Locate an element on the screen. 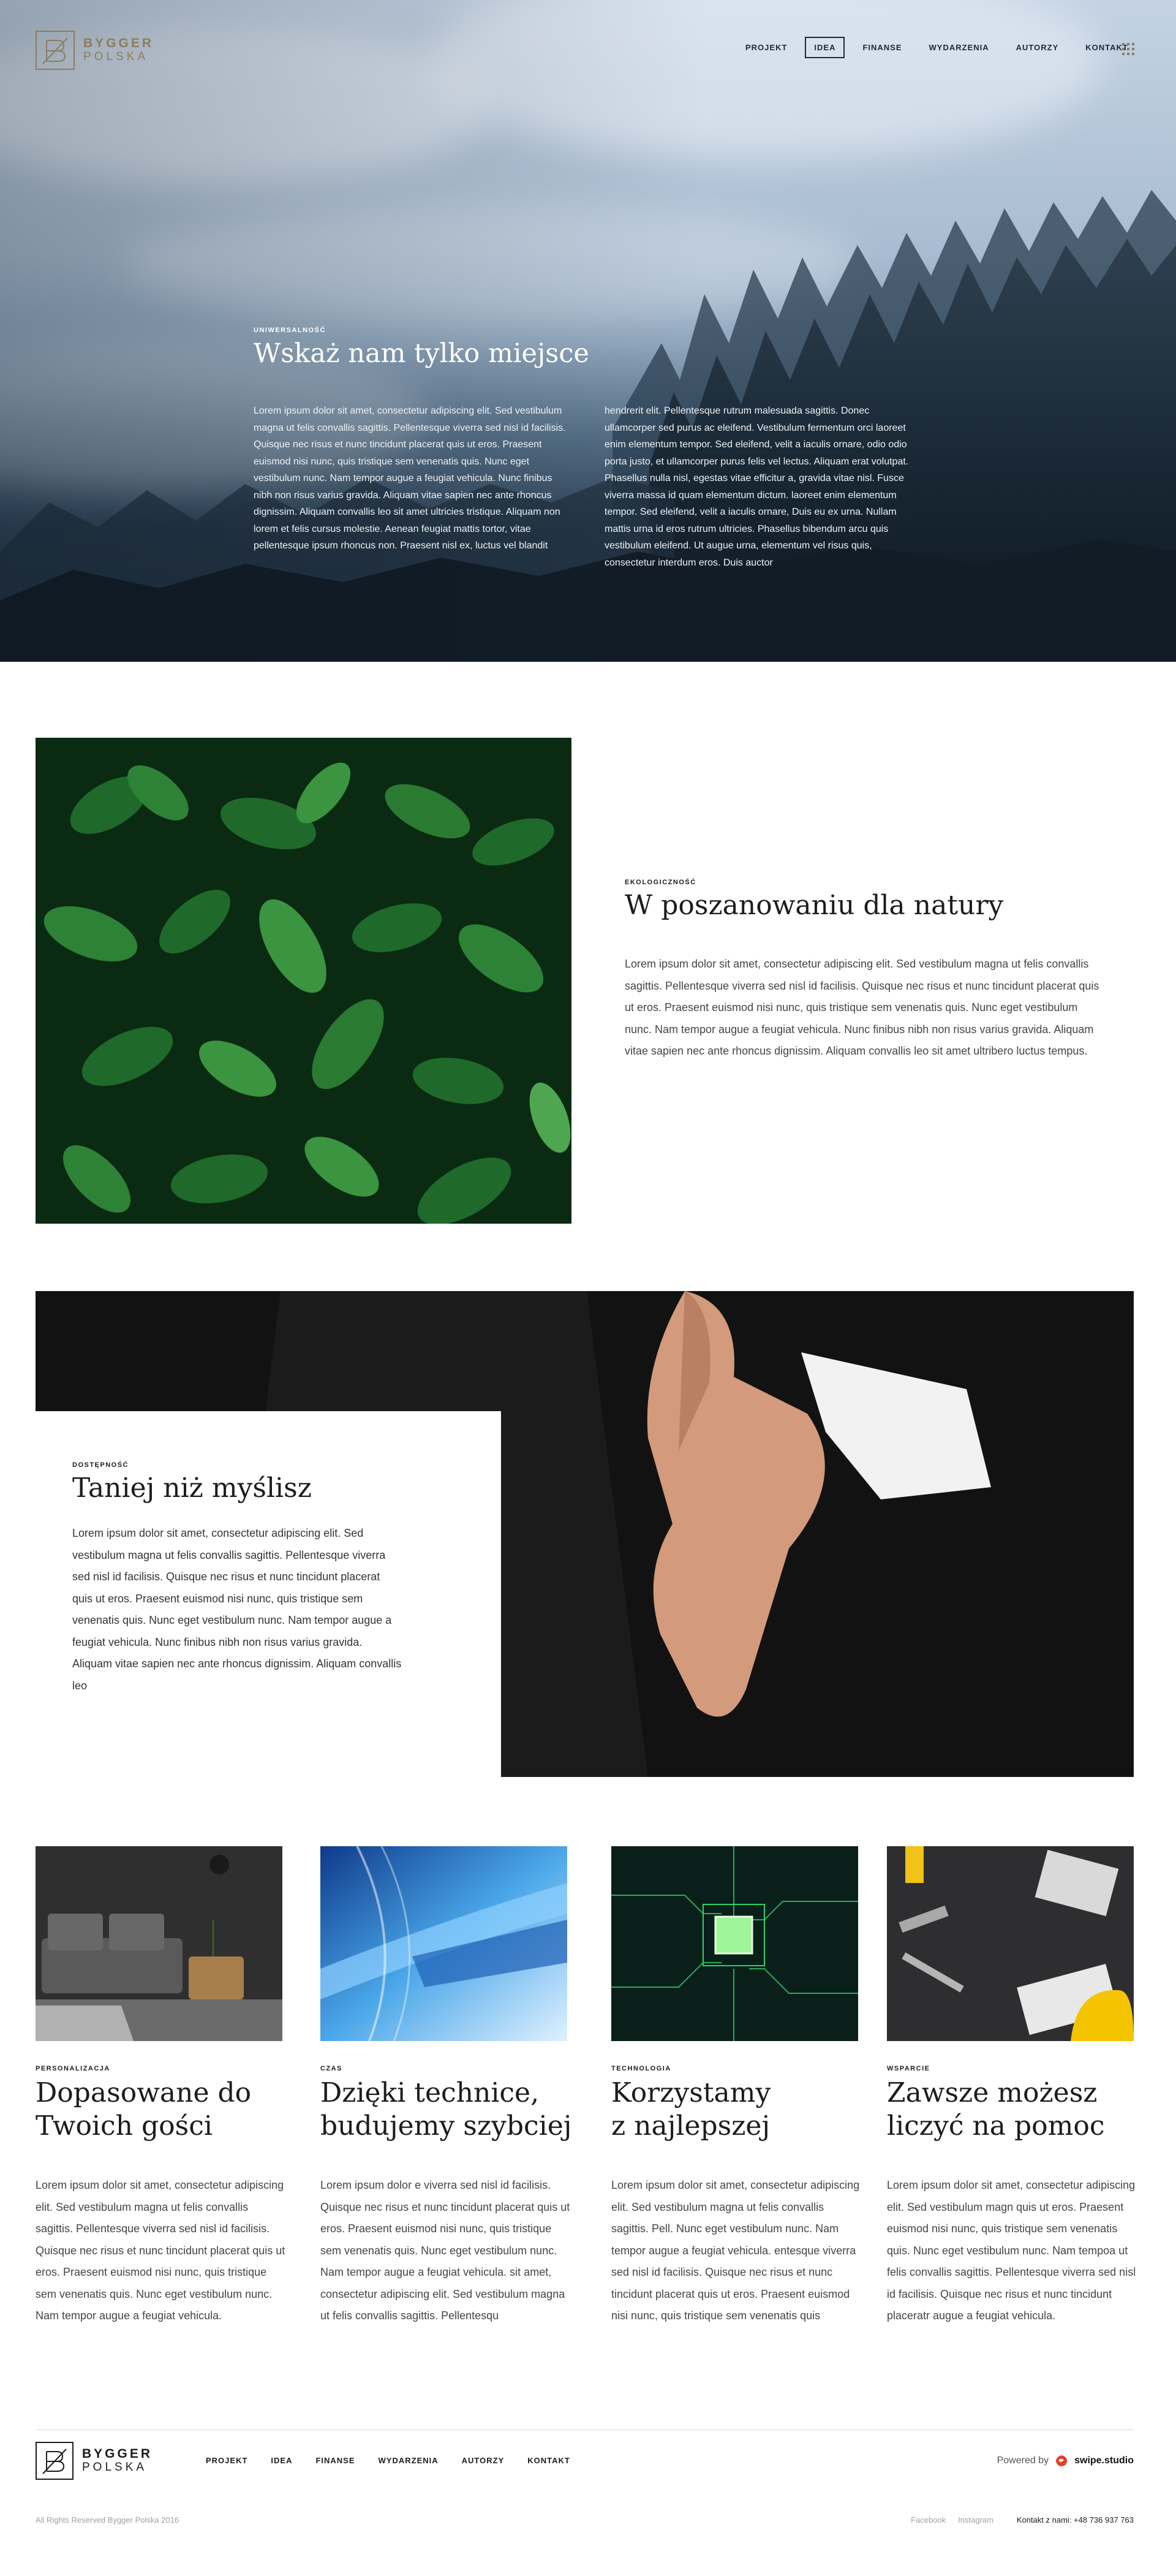 The height and width of the screenshot is (2576, 1176). feature-title: Korzystamy z najlepszej is located at coordinates (691, 2109).